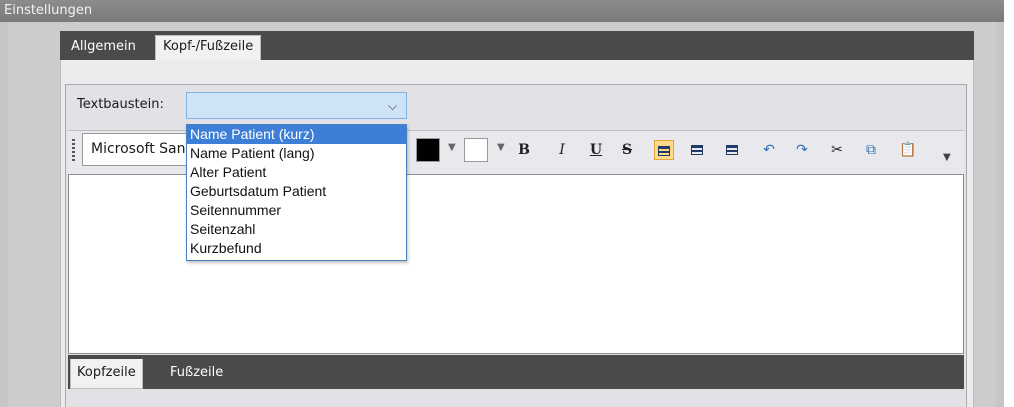 This screenshot has width=1014, height=407. Describe the element at coordinates (517, 46) in the screenshot. I see `settings-tabstrip: Allgemein Kopf-/Fußzeile` at that location.